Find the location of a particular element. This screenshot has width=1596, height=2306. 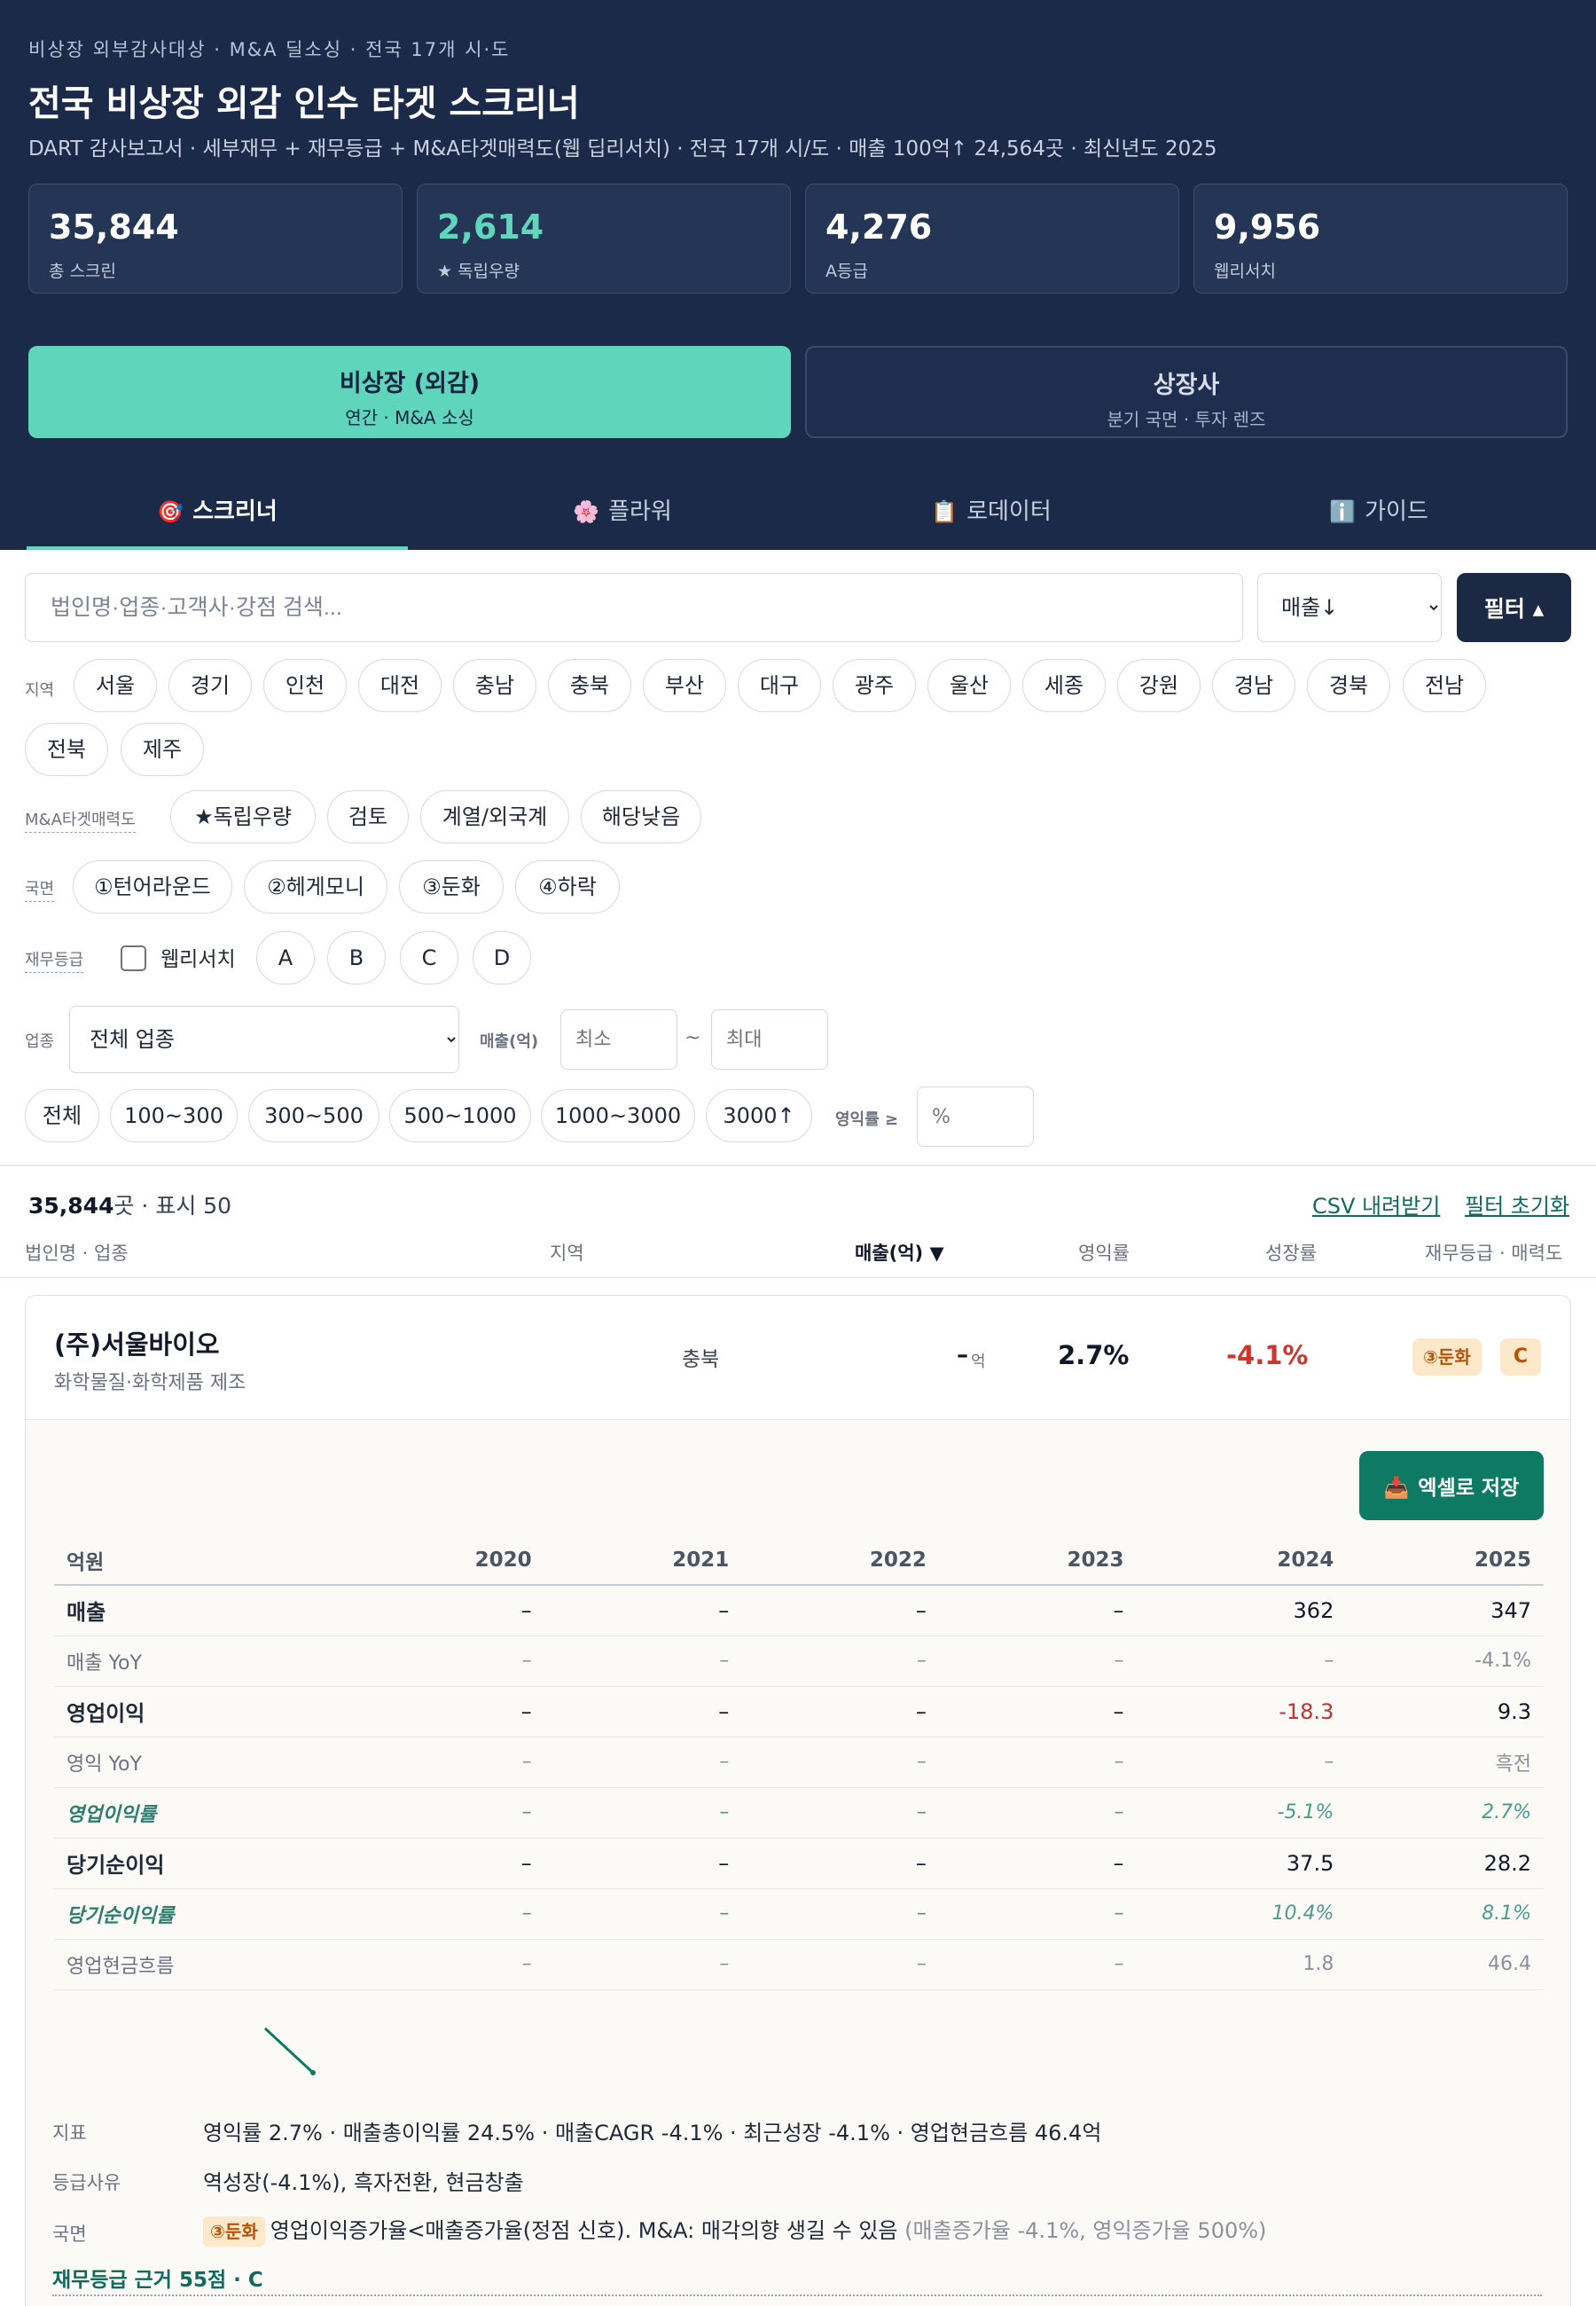

region-chip: 부산 is located at coordinates (684, 685).